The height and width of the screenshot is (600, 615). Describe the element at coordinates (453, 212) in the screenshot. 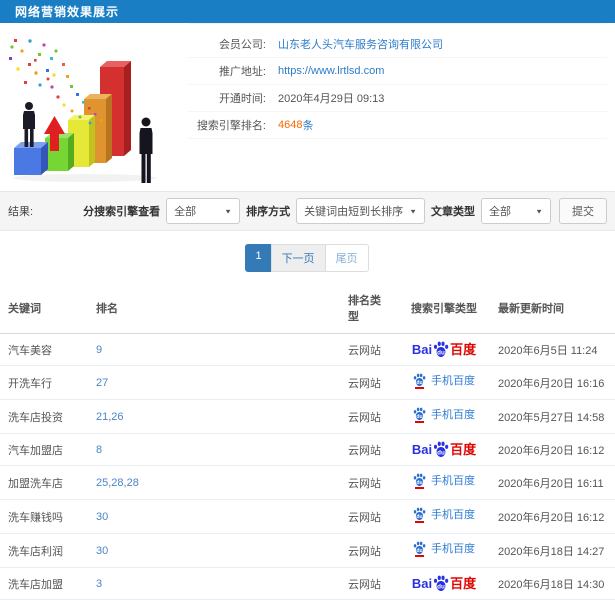

I see `article-type-label: 文章类型` at that location.